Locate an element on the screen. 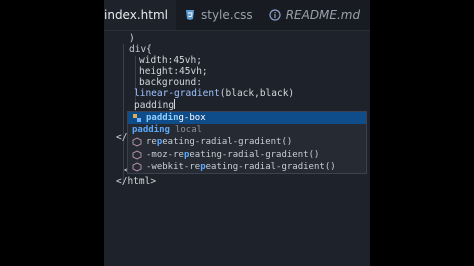 This screenshot has width=474, height=266. tab-bar: index.html style.css README.md is located at coordinates (237, 15).